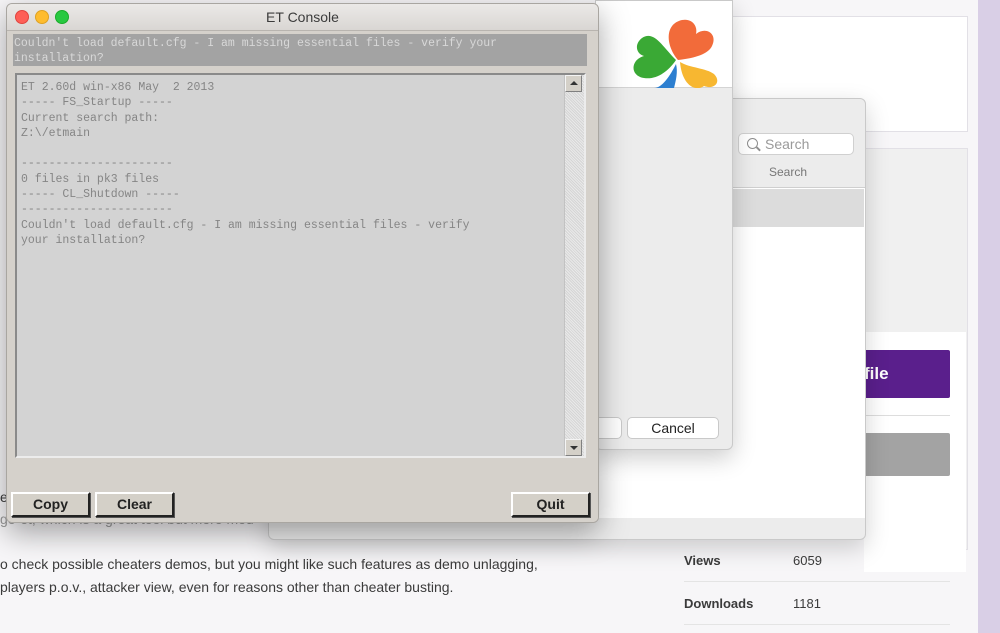 The height and width of the screenshot is (633, 1000). What do you see at coordinates (609, 428) in the screenshot?
I see `dialog-secondary-button` at bounding box center [609, 428].